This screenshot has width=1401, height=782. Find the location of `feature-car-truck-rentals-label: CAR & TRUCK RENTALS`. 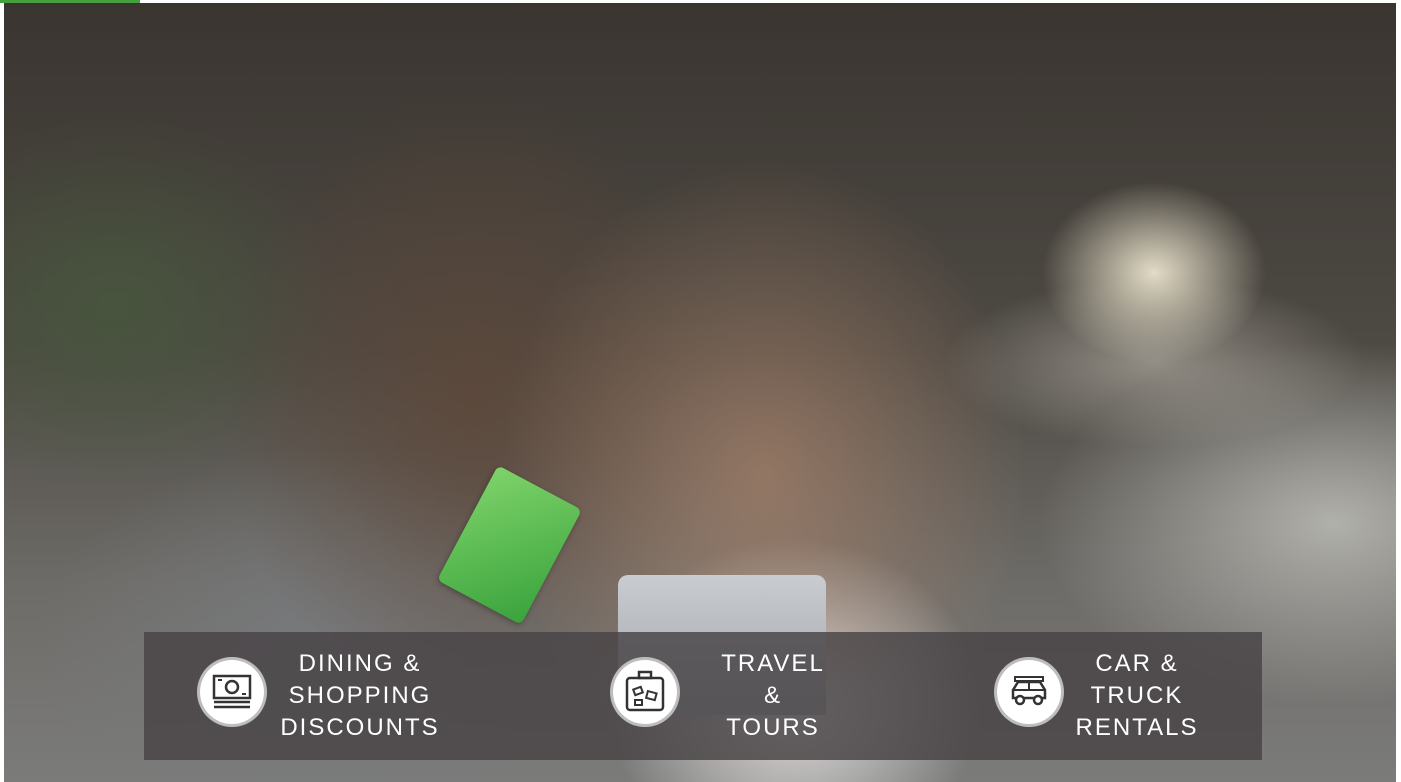

feature-car-truck-rentals-label: CAR & TRUCK RENTALS is located at coordinates (1137, 696).